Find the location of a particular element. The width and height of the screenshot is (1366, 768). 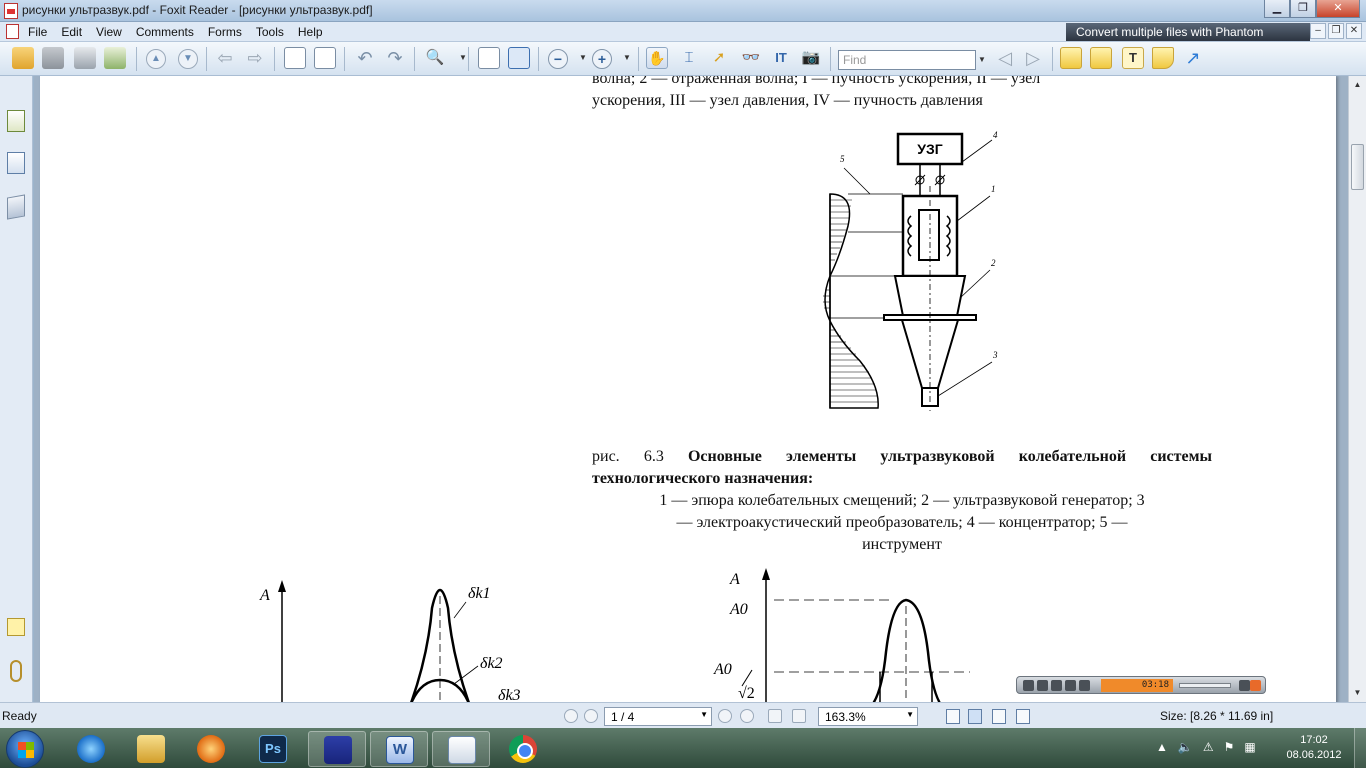

menu-tools: Tools is located at coordinates (270, 32).